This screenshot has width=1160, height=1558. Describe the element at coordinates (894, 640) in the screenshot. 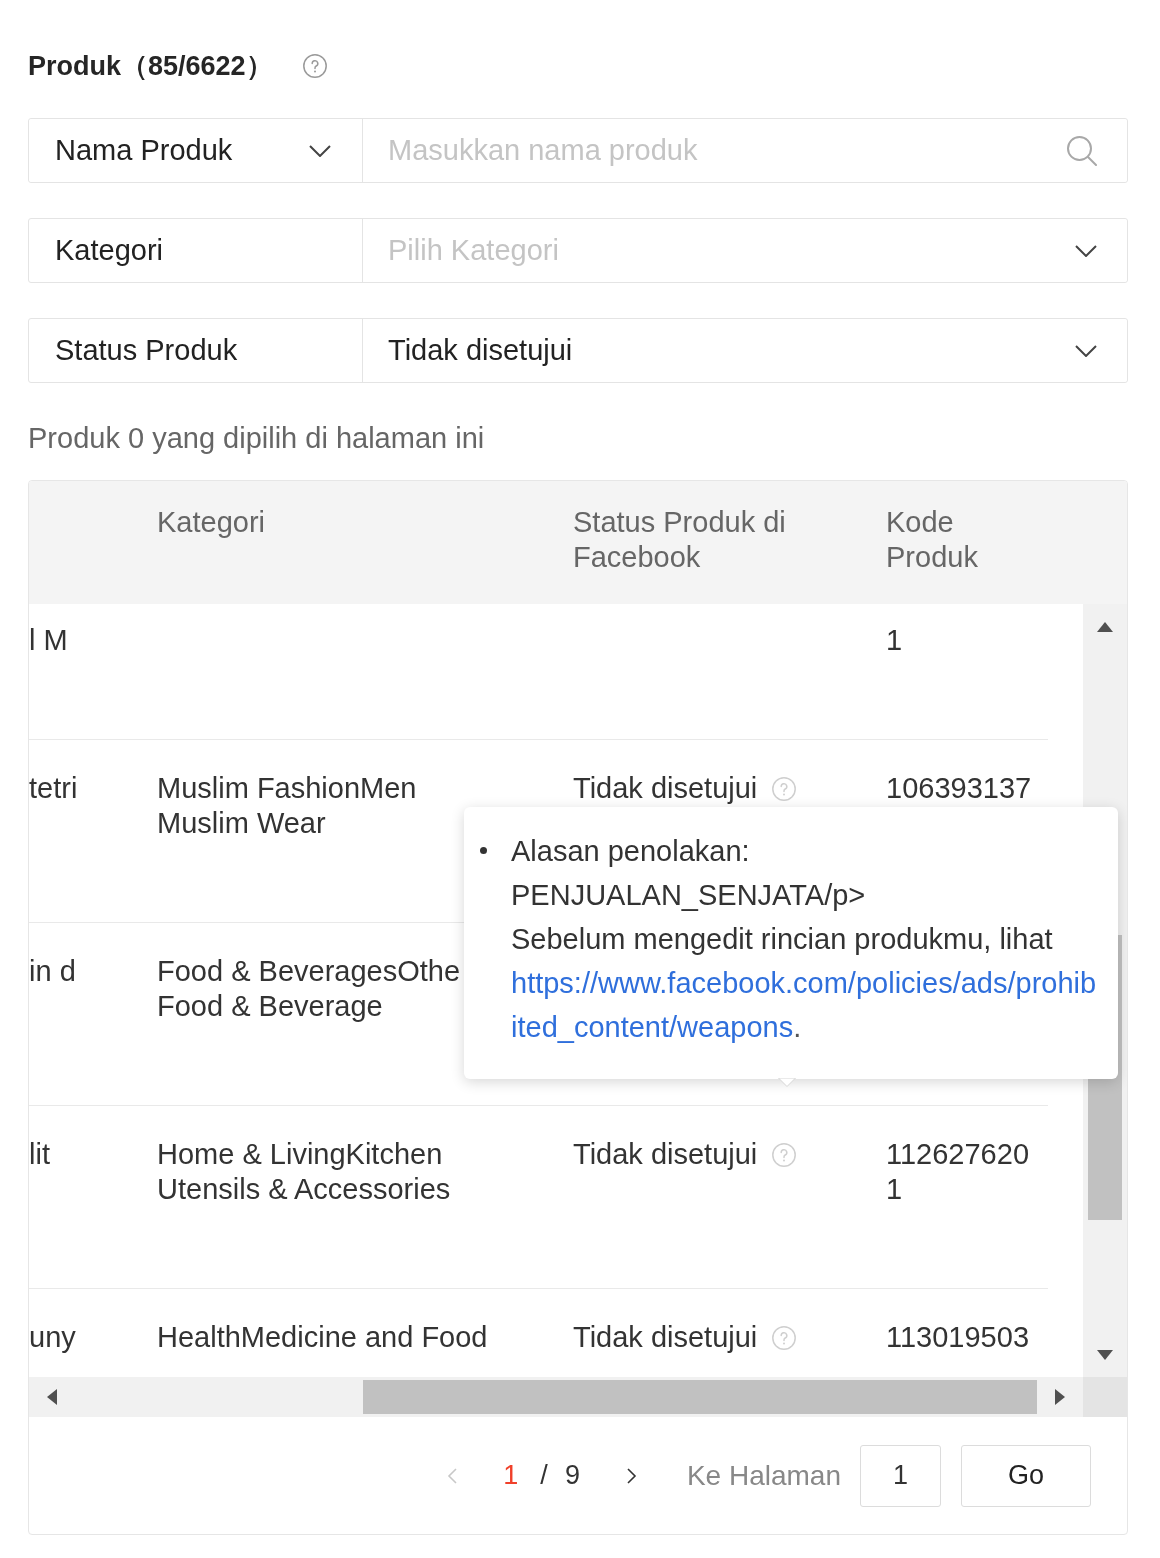

I see `table-cell: 1` at that location.